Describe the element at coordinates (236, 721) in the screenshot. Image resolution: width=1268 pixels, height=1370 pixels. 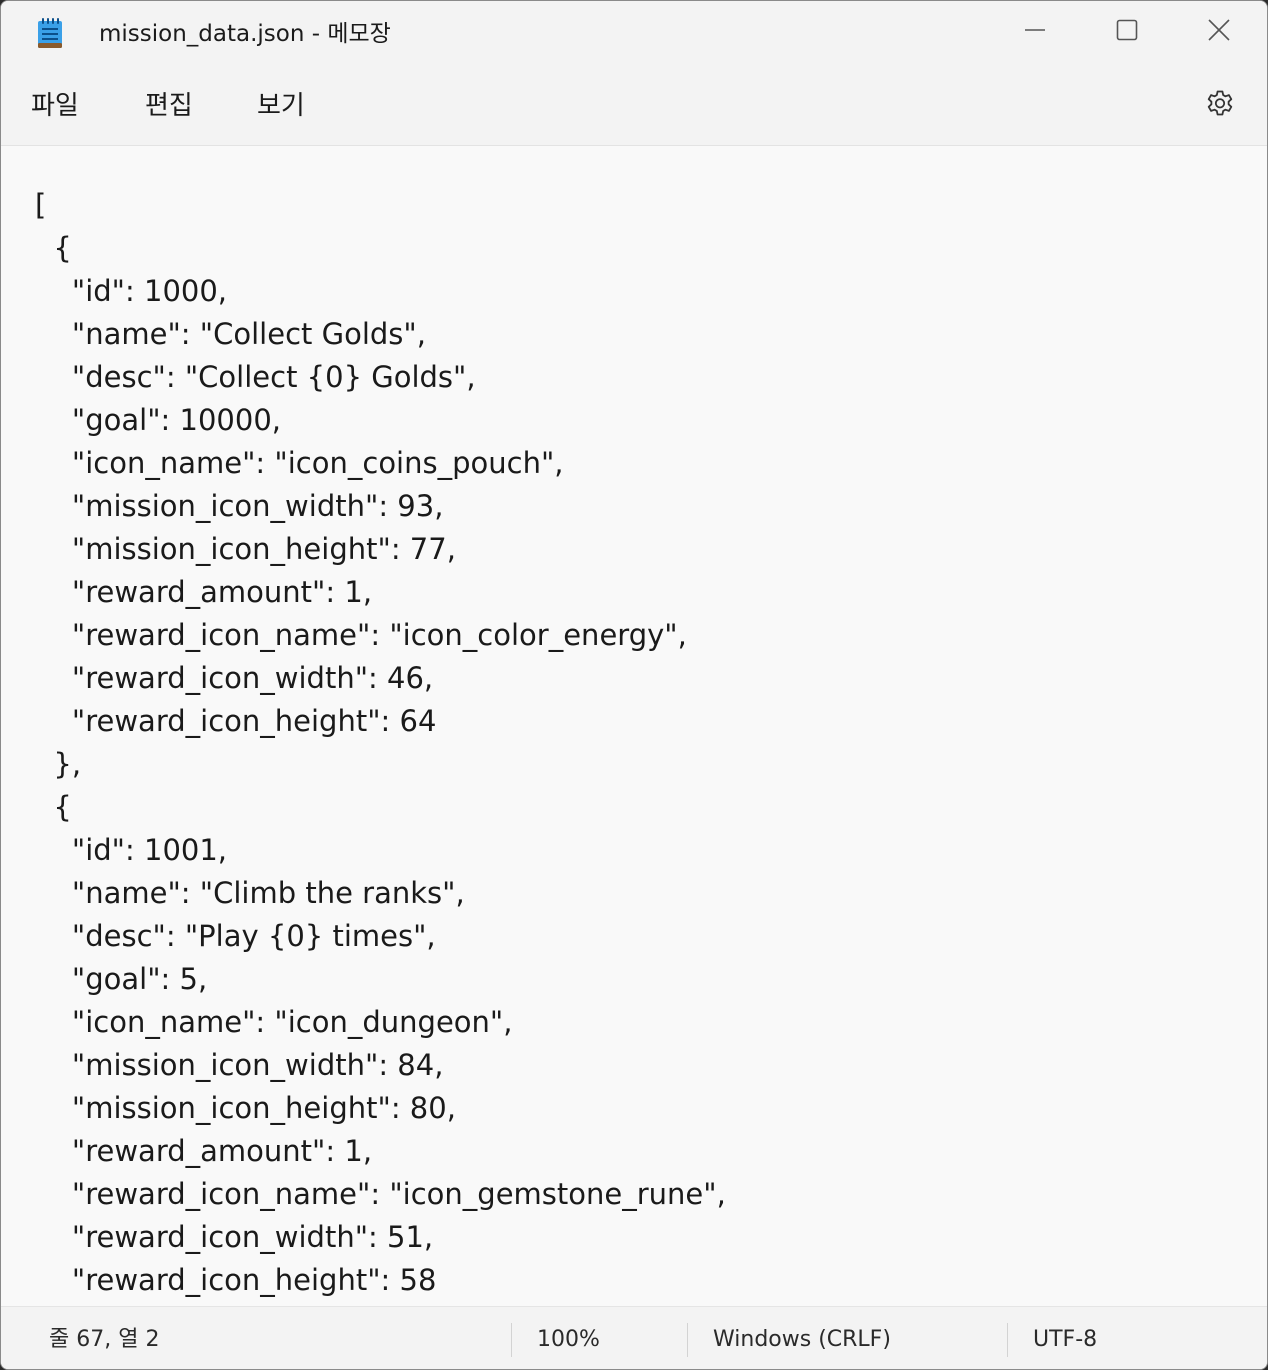
I see `editor-line: "reward_icon_height": 64` at that location.